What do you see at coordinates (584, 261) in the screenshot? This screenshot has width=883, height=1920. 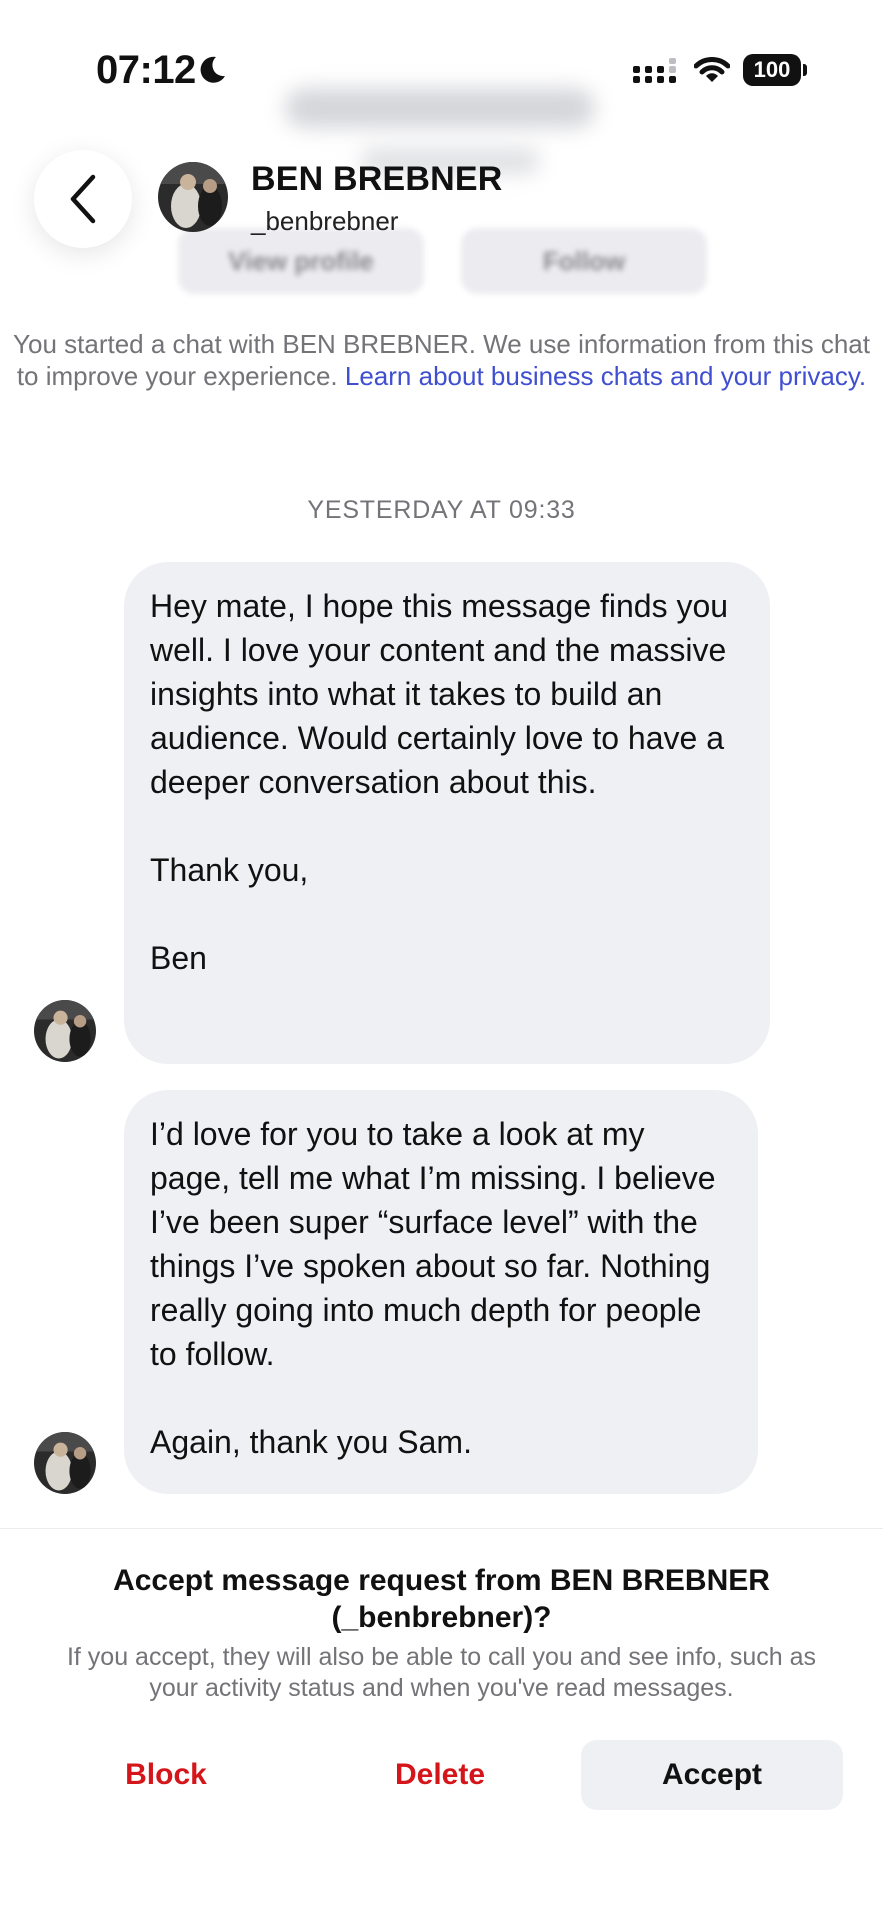 I see `follow-button: Follow` at bounding box center [584, 261].